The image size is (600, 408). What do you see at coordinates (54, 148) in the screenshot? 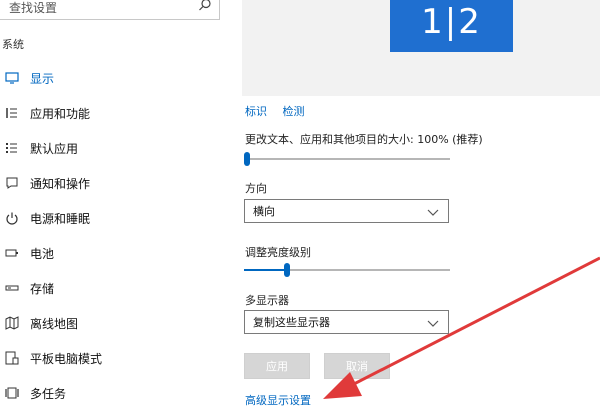
I see `sidebar-item-label: 默认应用` at bounding box center [54, 148].